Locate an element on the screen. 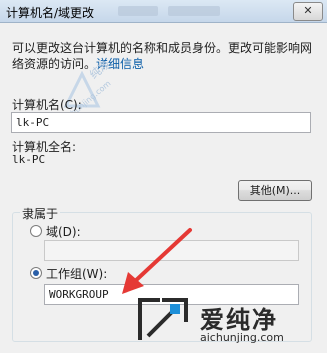 The height and width of the screenshot is (353, 327). title-bar: 计算机名/域更改 ✕ is located at coordinates (163, 11).